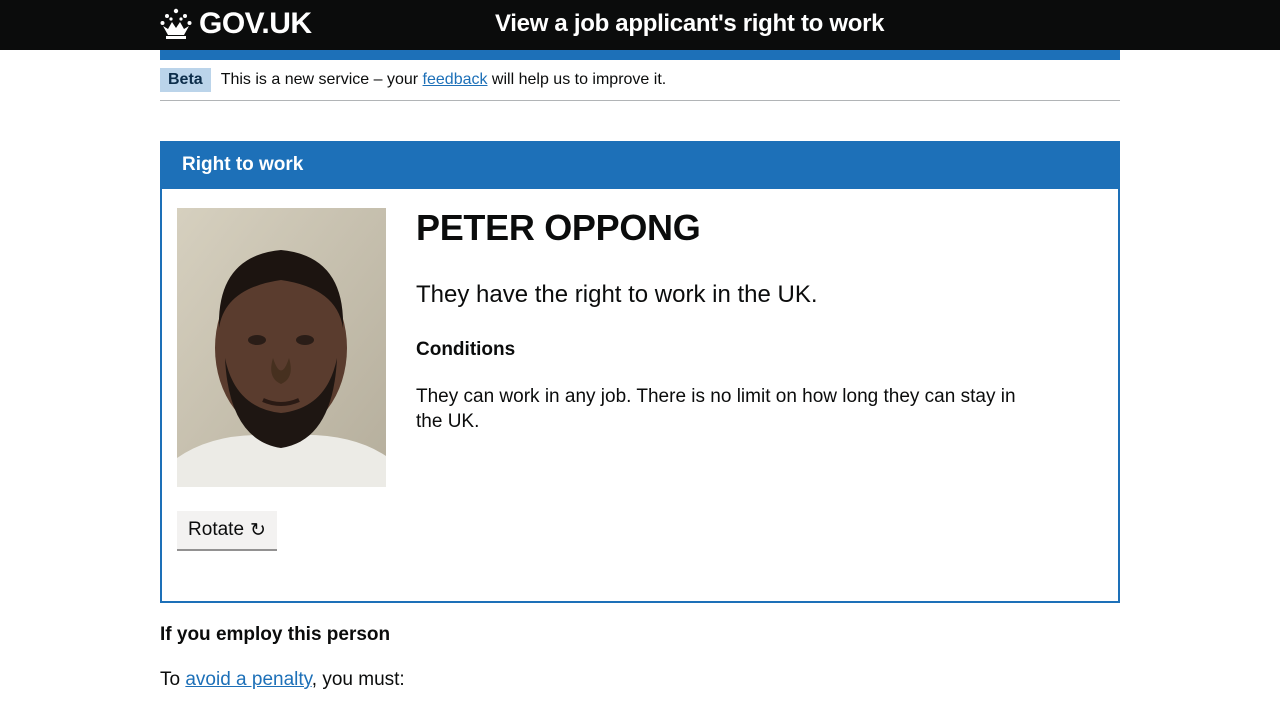 The height and width of the screenshot is (720, 1280). Describe the element at coordinates (173, 679) in the screenshot. I see `penalty-text-before: To` at that location.